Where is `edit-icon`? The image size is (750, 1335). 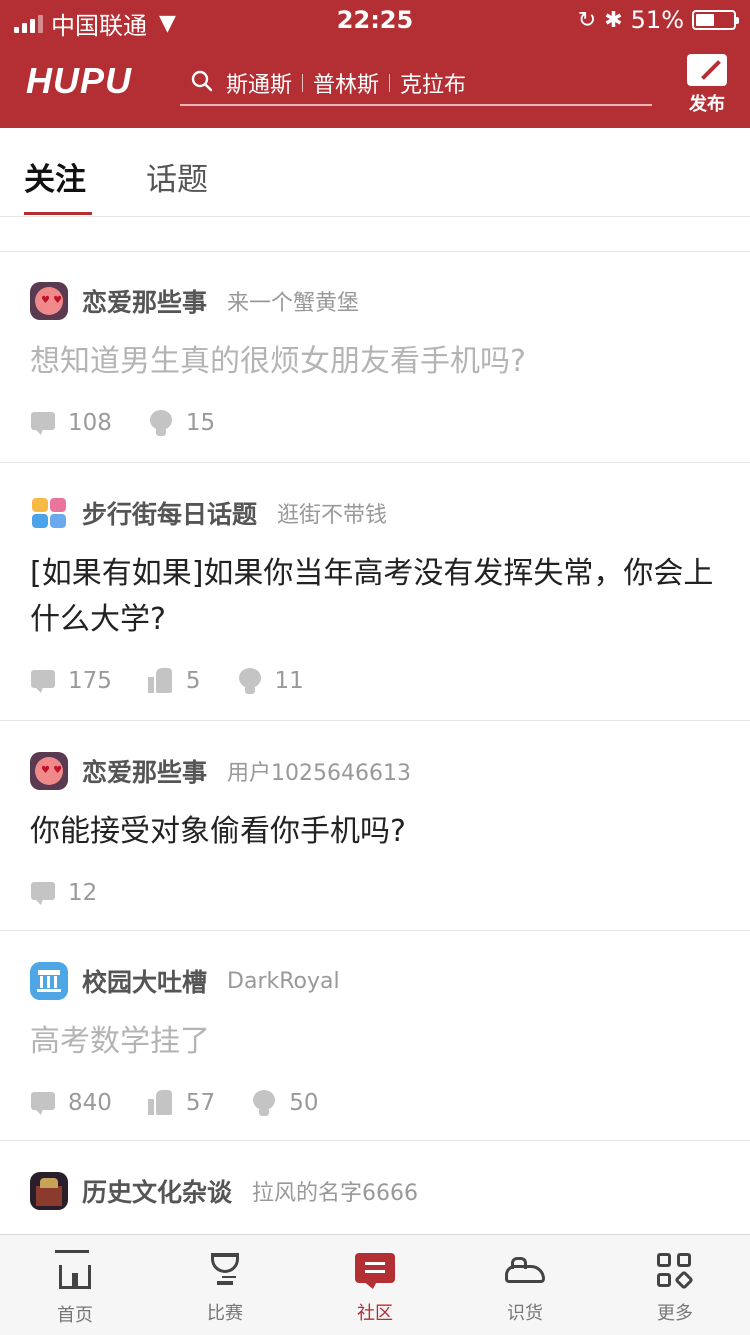
edit-icon is located at coordinates (707, 70).